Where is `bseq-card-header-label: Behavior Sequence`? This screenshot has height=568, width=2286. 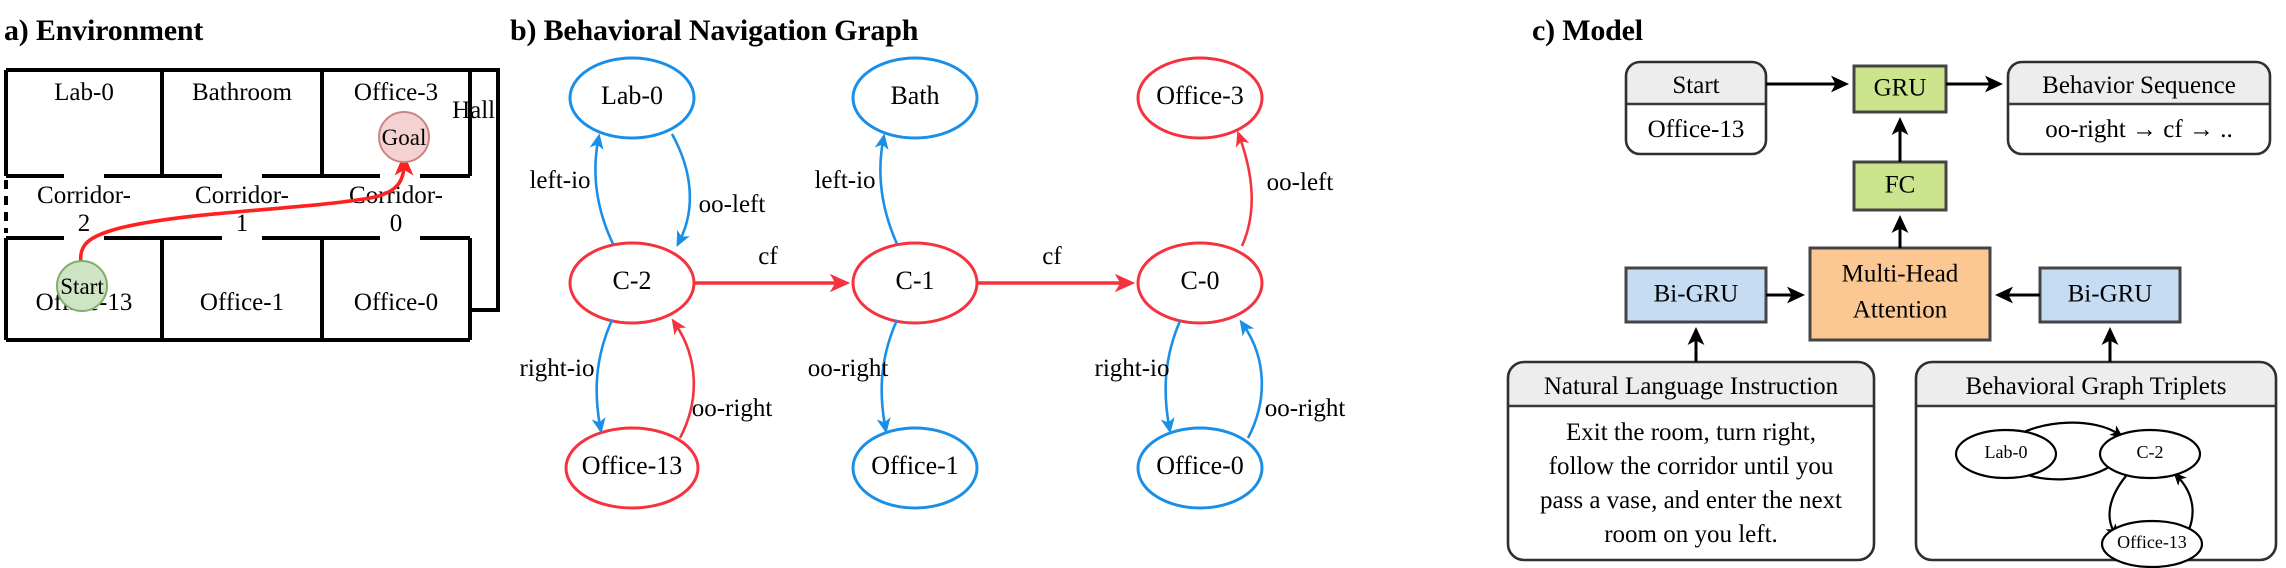
bseq-card-header-label: Behavior Sequence is located at coordinates (2139, 85).